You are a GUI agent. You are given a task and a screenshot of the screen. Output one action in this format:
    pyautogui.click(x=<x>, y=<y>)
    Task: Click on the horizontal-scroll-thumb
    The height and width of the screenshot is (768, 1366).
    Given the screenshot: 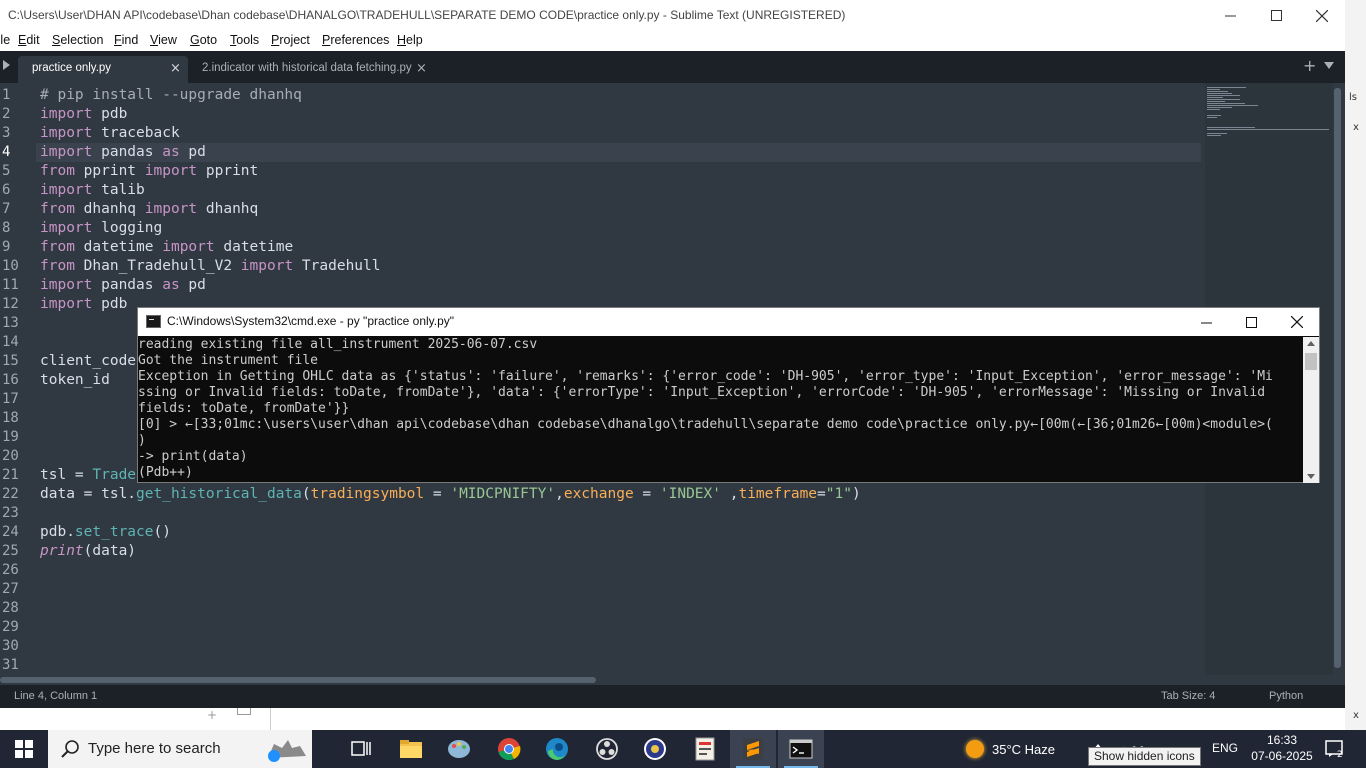 What is the action you would take?
    pyautogui.click(x=298, y=680)
    